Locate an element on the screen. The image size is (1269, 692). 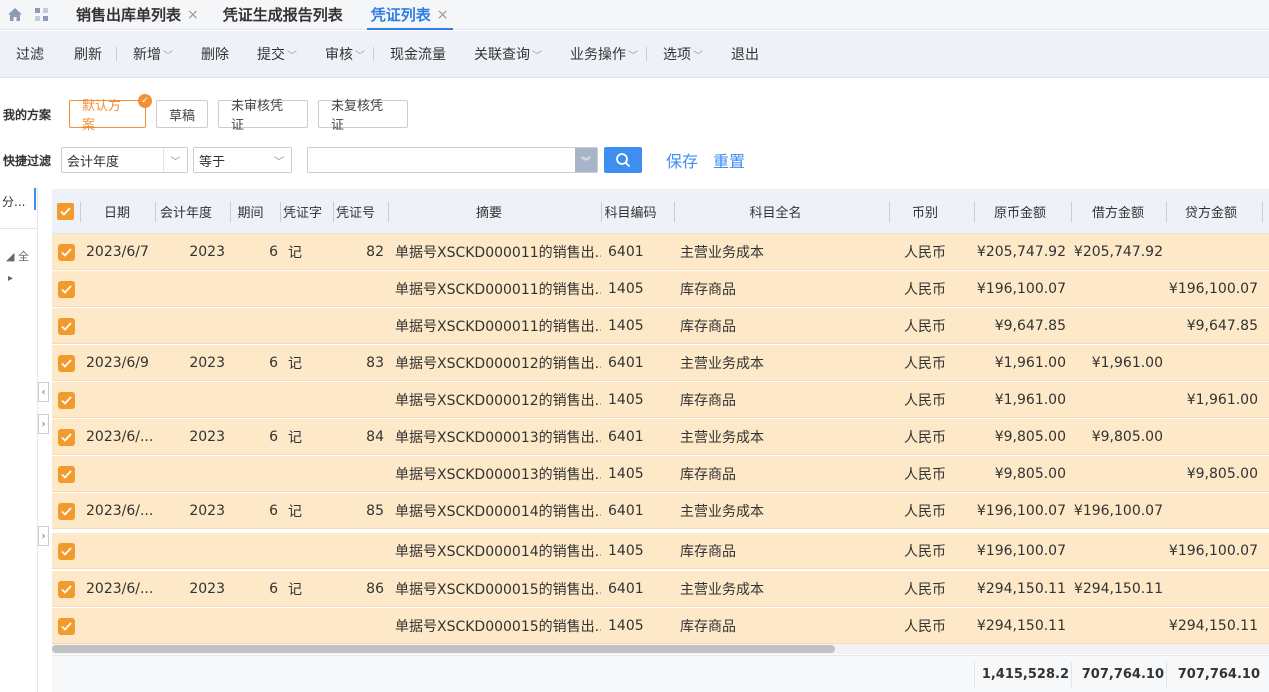
cell-word: 记 is located at coordinates (295, 438).